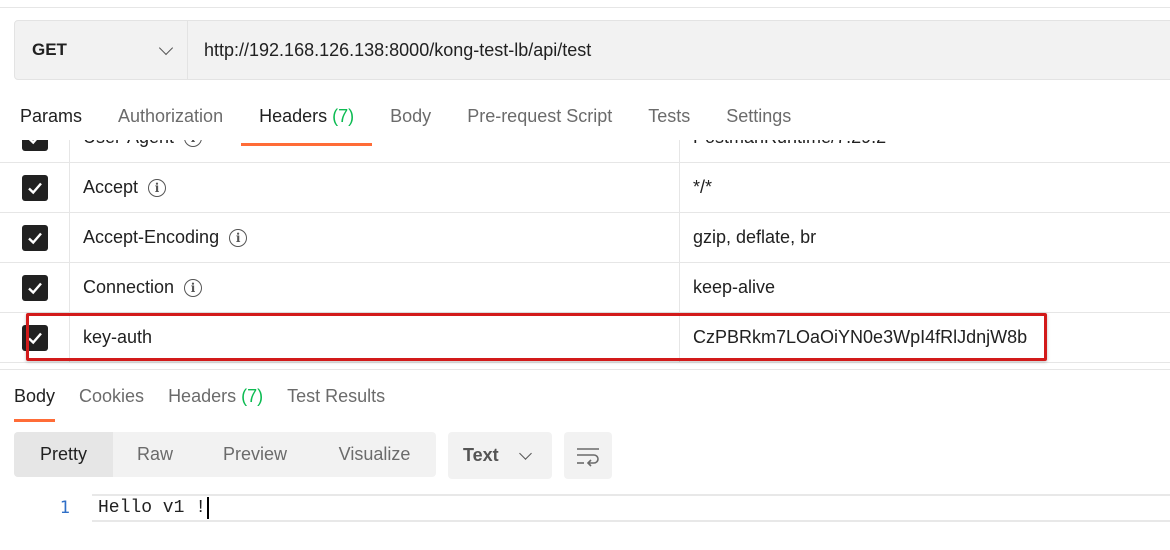 The image size is (1170, 550). I want to click on header-row-connection: Connection i keep-alive, so click(585, 288).